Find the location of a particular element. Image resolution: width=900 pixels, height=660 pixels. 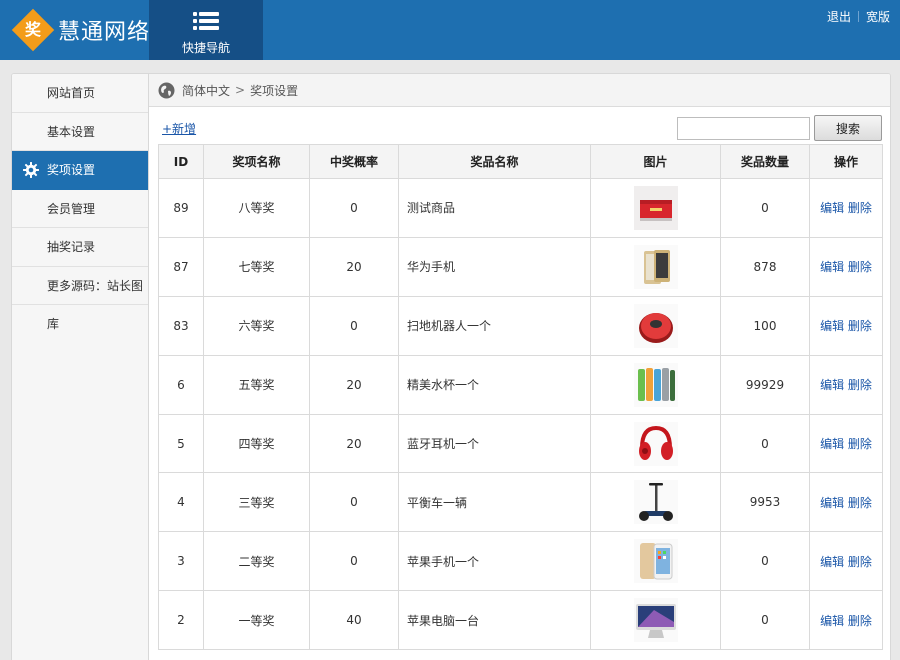

site-logo: 奖 慧通网络 is located at coordinates (81, 30).